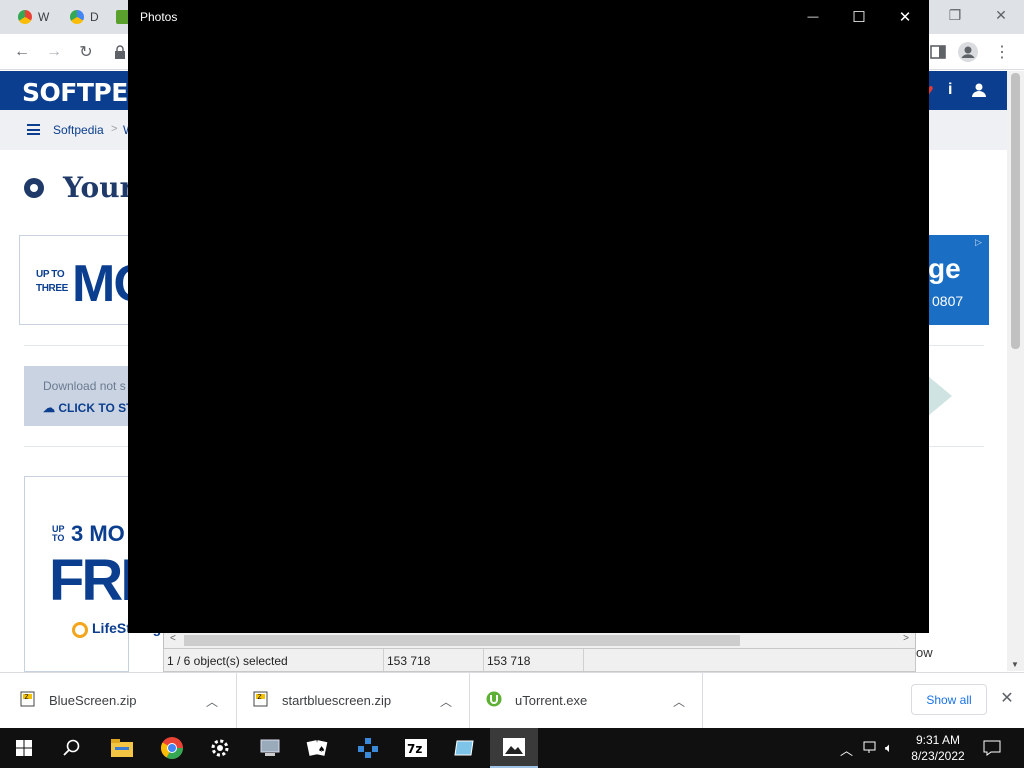  Describe the element at coordinates (368, 748) in the screenshot. I see `network-app-icon` at that location.